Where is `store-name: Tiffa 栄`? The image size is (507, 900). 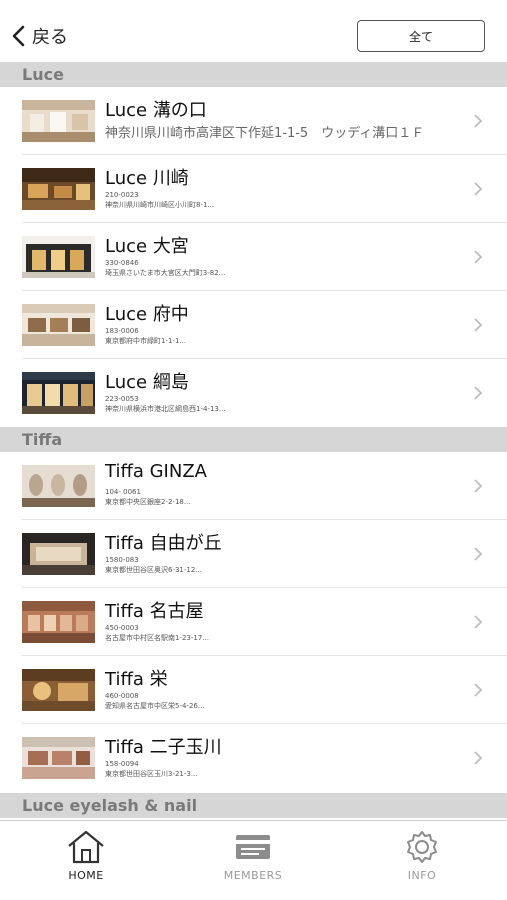 store-name: Tiffa 栄 is located at coordinates (136, 679).